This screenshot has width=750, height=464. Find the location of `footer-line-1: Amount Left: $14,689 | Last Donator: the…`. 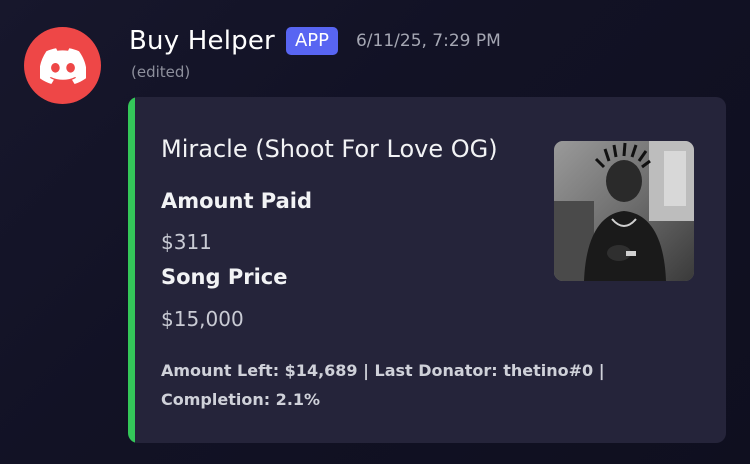

footer-line-1: Amount Left: $14,689 | Last Donator: the… is located at coordinates (383, 370).